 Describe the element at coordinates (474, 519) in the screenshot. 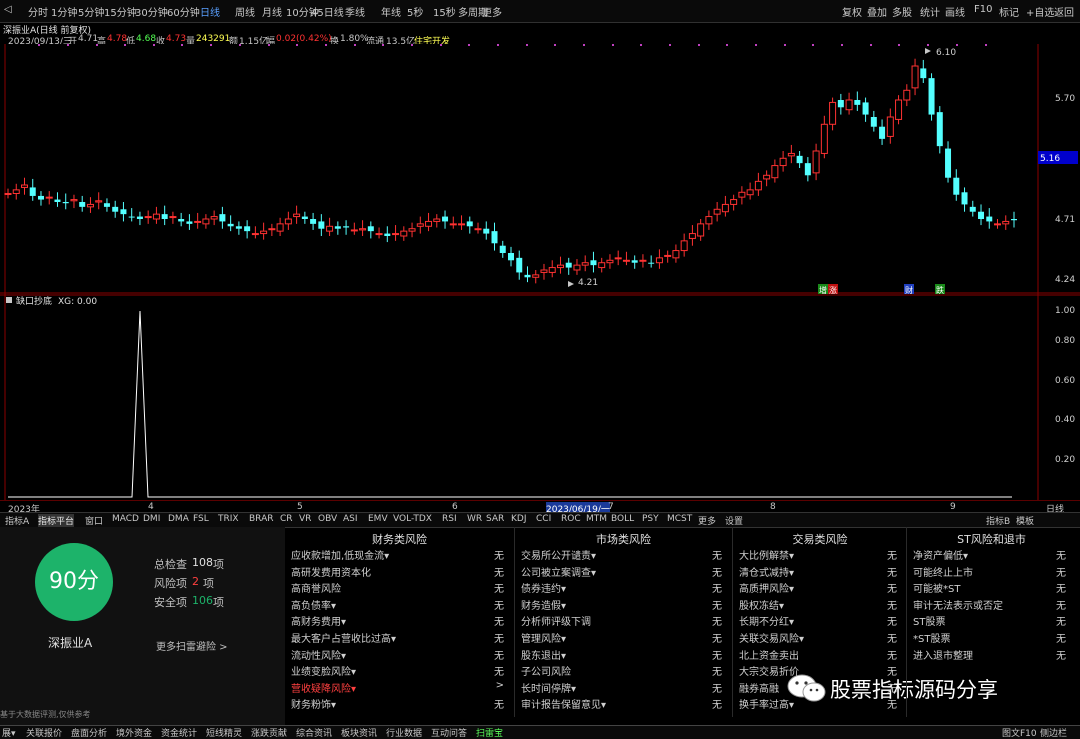

I see `indicator-tab-16: WR` at that location.